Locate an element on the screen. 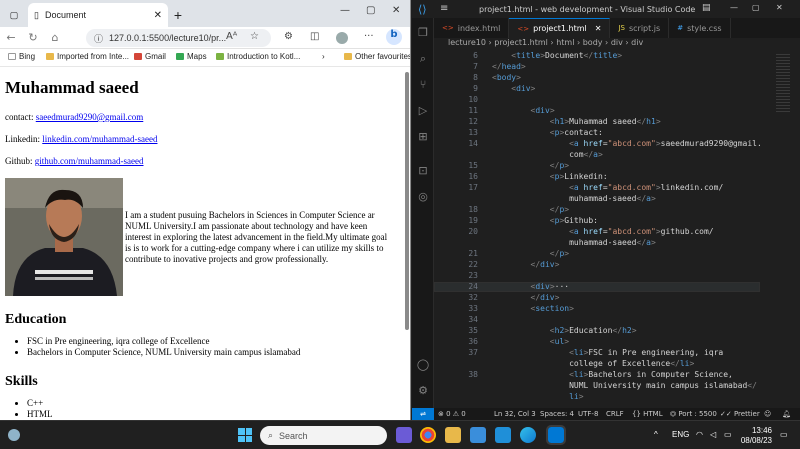 Image resolution: width=800 pixels, height=449 pixels. code-line: <a href="abcd.com">linkedin.com/ is located at coordinates (607, 187).